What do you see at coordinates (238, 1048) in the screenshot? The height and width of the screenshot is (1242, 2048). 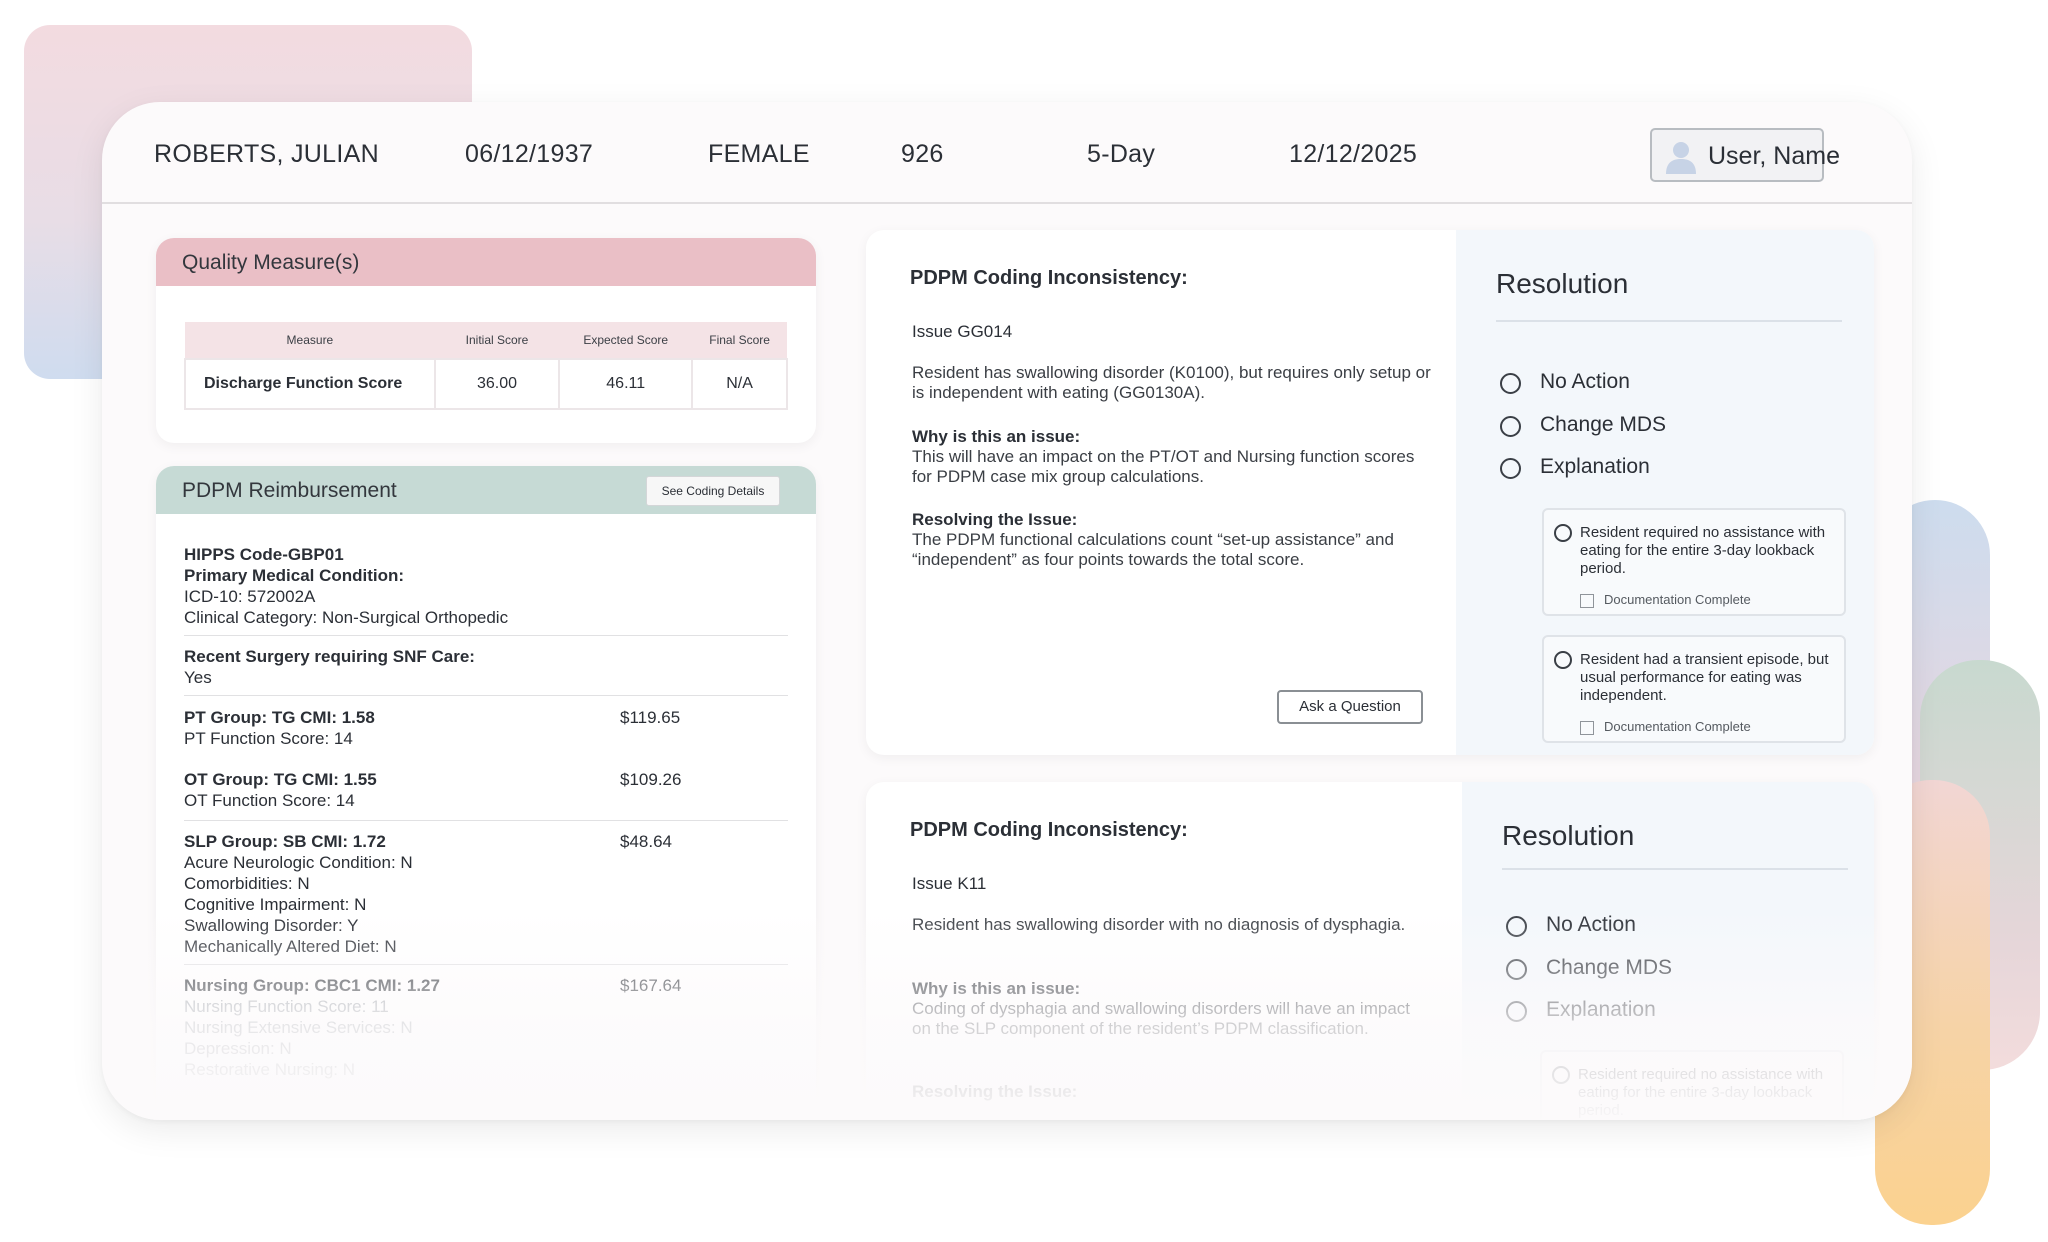 I see `group-detail: Depression: N` at bounding box center [238, 1048].